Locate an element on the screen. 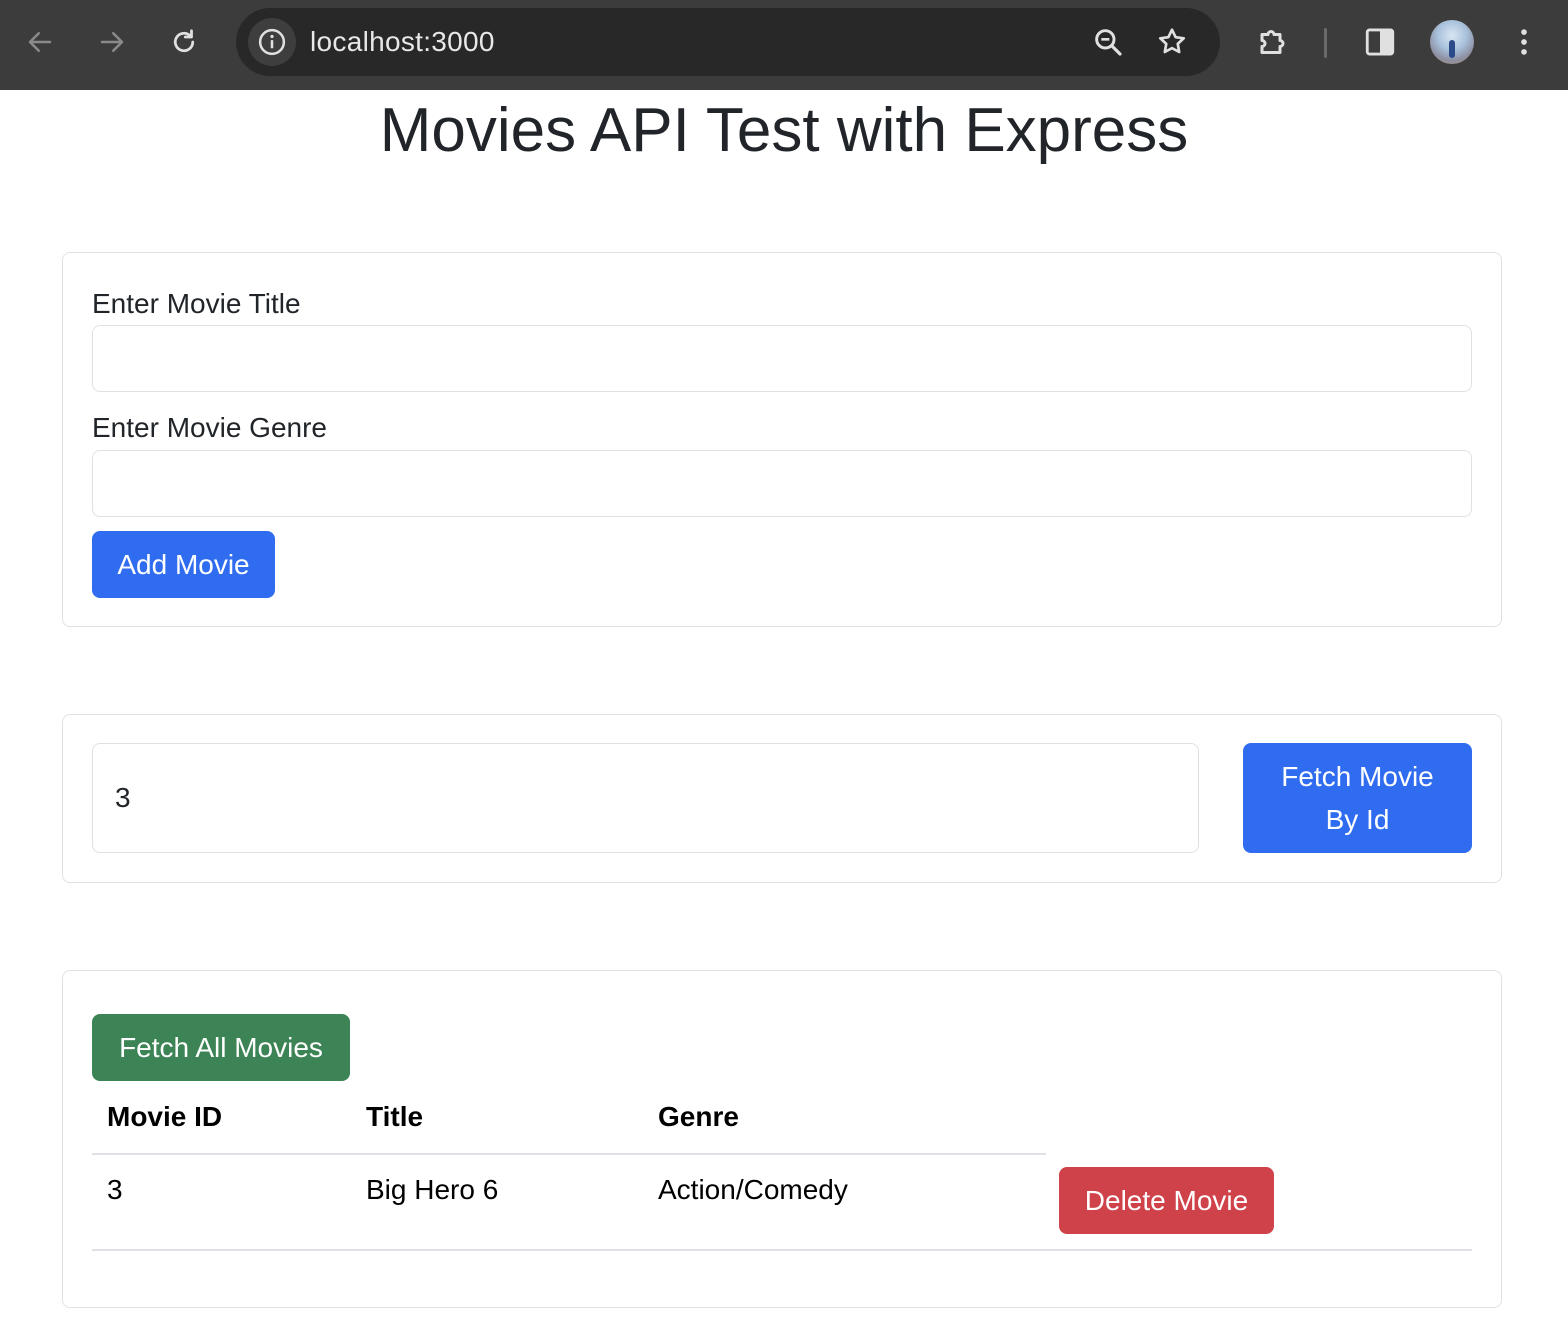 The width and height of the screenshot is (1568, 1336). menu-kebab-icon is located at coordinates (1524, 42).